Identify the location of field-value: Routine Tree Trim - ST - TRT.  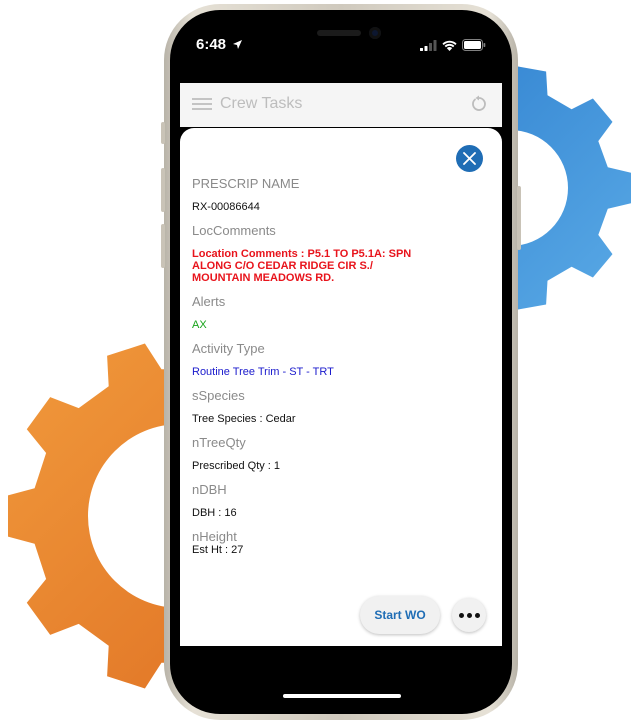
(263, 372).